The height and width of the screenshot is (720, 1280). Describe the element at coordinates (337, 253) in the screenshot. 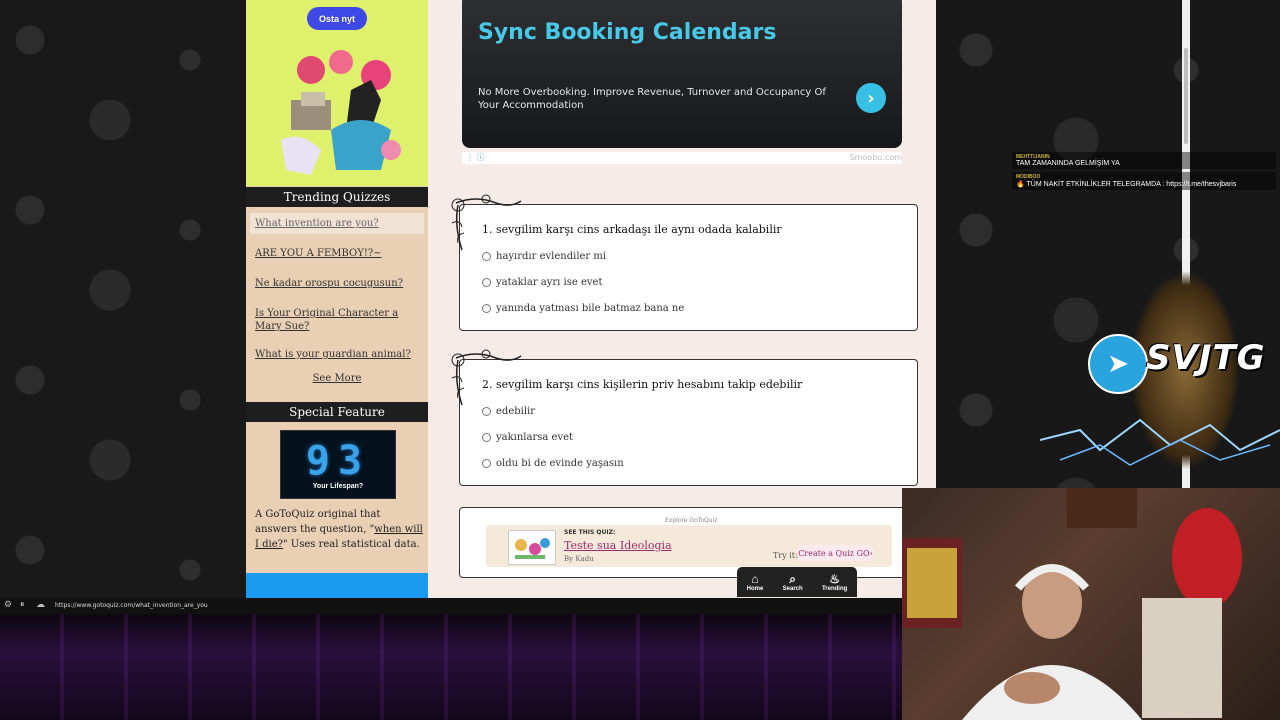

I see `trending-item: ARE YOU A FEMBOY!?~` at that location.